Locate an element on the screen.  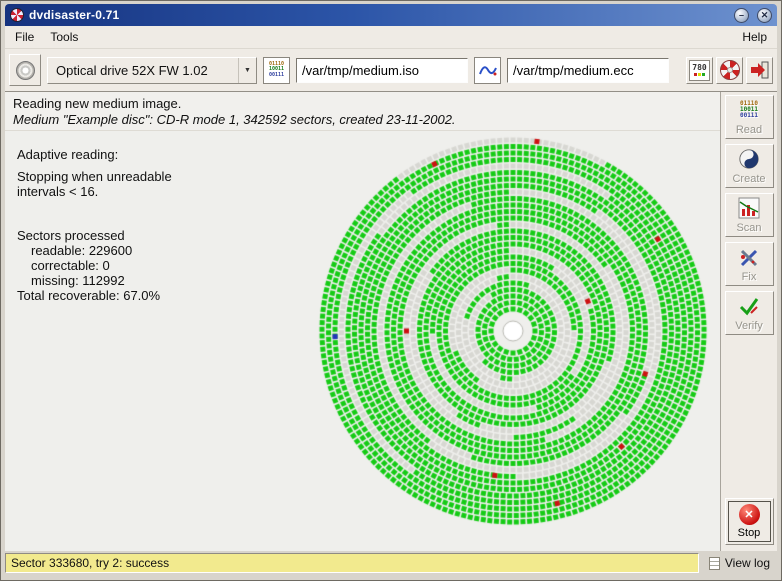
verify-check-icon is located at coordinates (749, 306).